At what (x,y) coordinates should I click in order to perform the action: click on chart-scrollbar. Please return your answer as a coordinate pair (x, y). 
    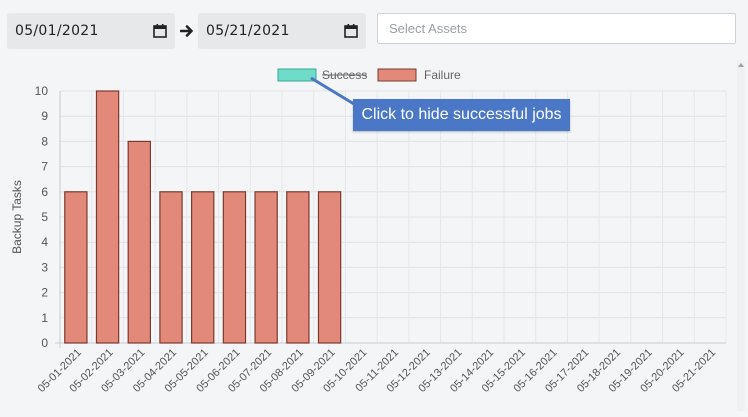
    Looking at the image, I should click on (741, 236).